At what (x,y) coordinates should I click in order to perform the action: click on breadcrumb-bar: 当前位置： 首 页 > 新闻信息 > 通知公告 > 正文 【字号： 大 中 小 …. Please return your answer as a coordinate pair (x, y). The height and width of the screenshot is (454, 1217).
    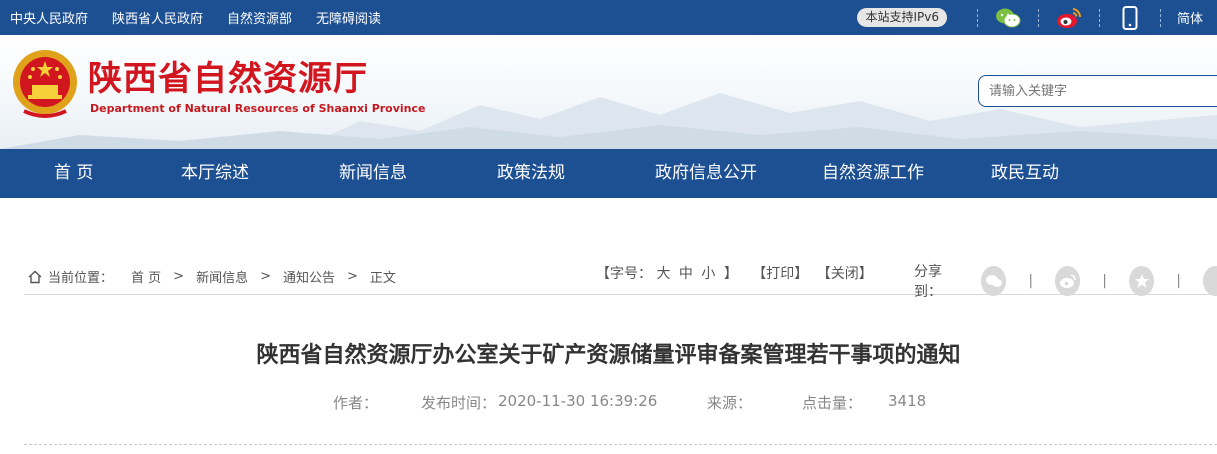
    Looking at the image, I should click on (620, 277).